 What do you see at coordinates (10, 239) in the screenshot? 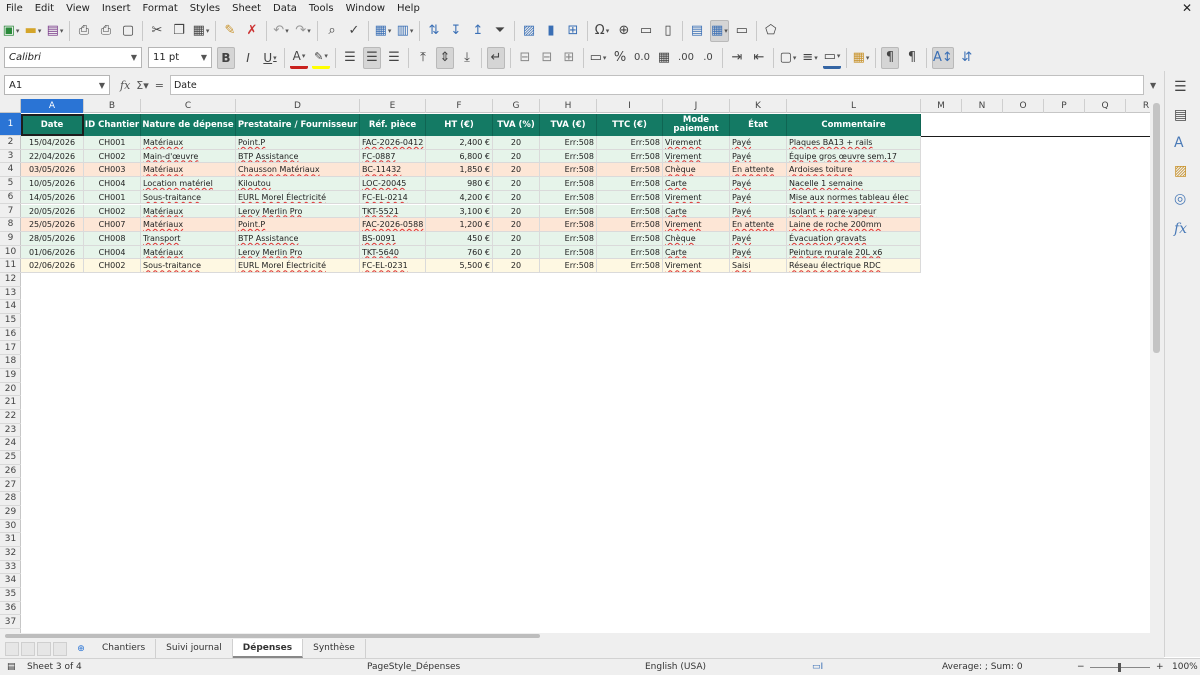
I see `row-header: 9` at bounding box center [10, 239].